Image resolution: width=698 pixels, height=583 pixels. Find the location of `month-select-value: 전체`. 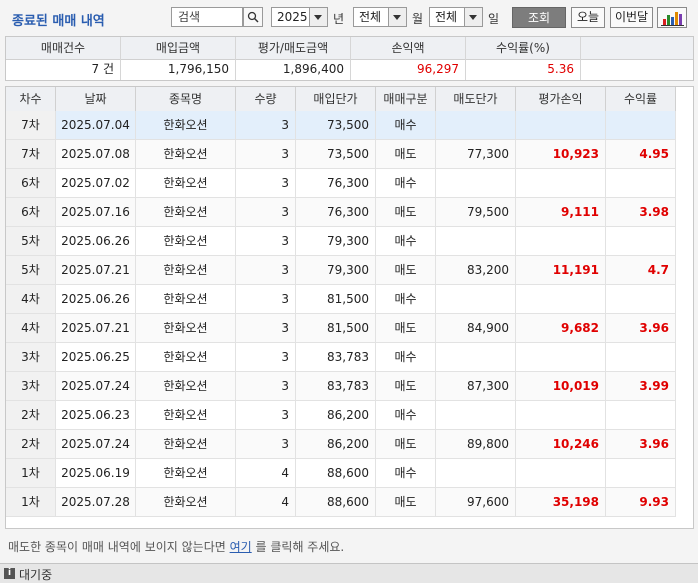

month-select-value: 전체 is located at coordinates (370, 17).